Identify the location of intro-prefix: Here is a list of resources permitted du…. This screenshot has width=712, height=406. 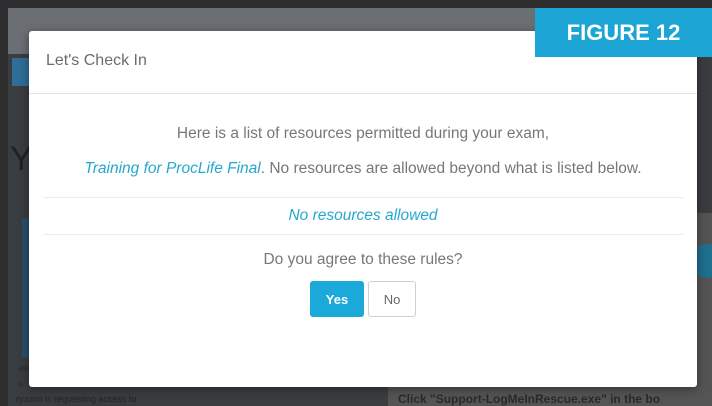
(363, 133).